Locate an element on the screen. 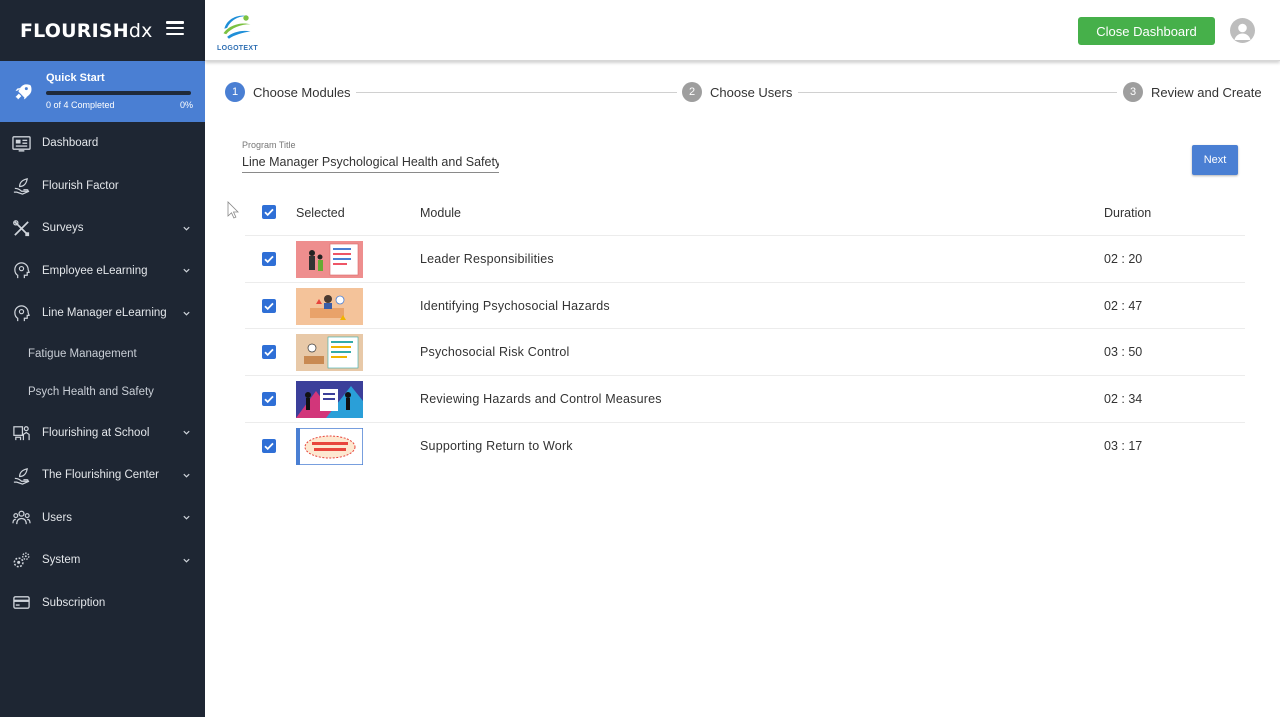 The image size is (1280, 717). brand: FLOURISHdx is located at coordinates (102, 30).